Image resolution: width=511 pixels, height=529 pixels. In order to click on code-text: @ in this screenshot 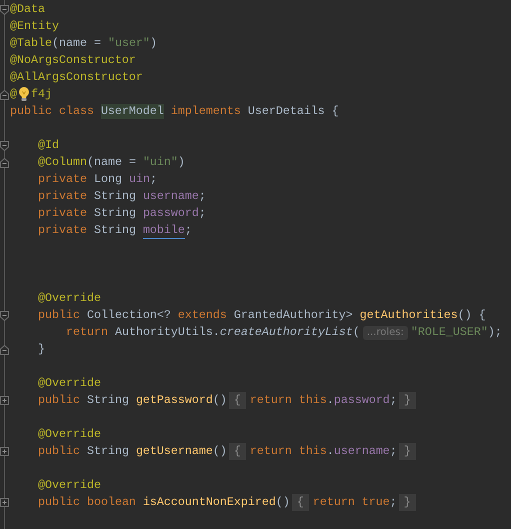, I will do `click(13, 94)`.